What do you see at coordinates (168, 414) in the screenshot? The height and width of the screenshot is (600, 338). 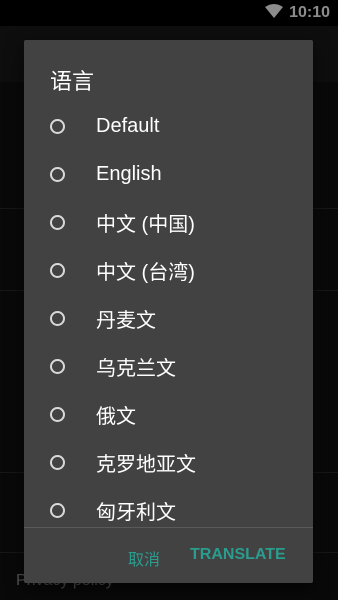 I see `language-option: 俄文` at bounding box center [168, 414].